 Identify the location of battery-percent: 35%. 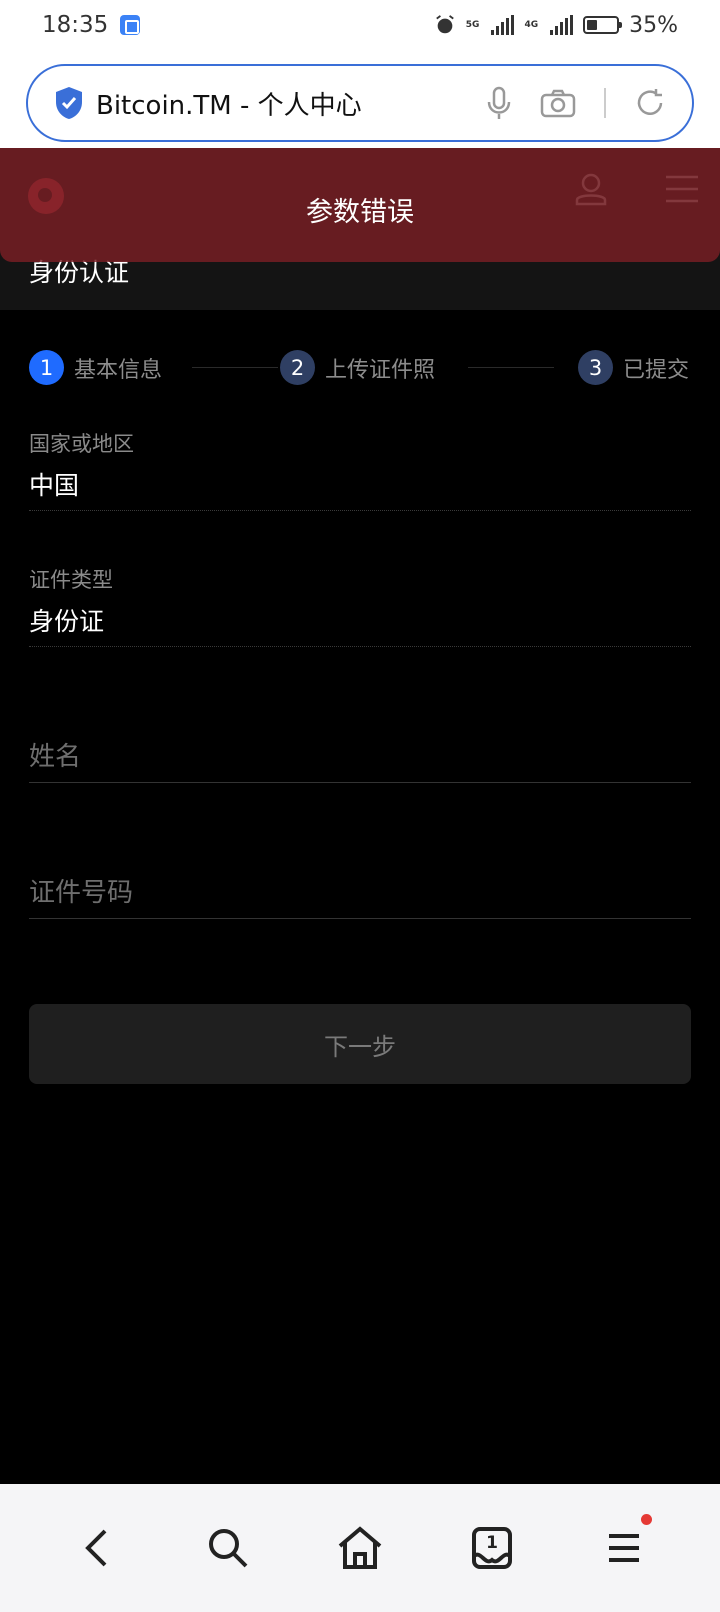
(653, 25).